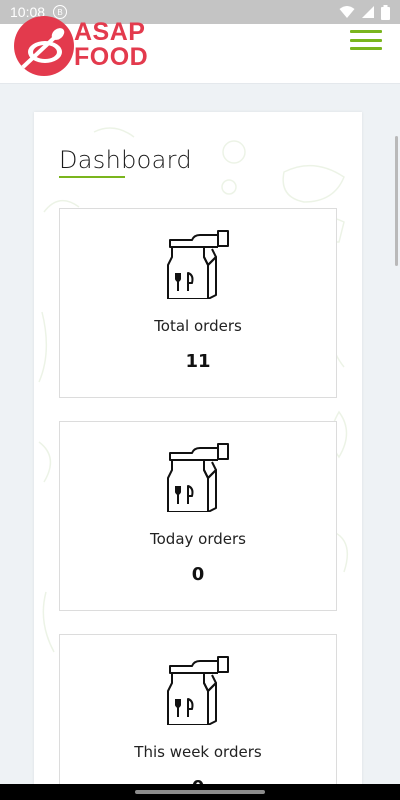 The height and width of the screenshot is (800, 400). Describe the element at coordinates (396, 201) in the screenshot. I see `page-scrollbar` at that location.